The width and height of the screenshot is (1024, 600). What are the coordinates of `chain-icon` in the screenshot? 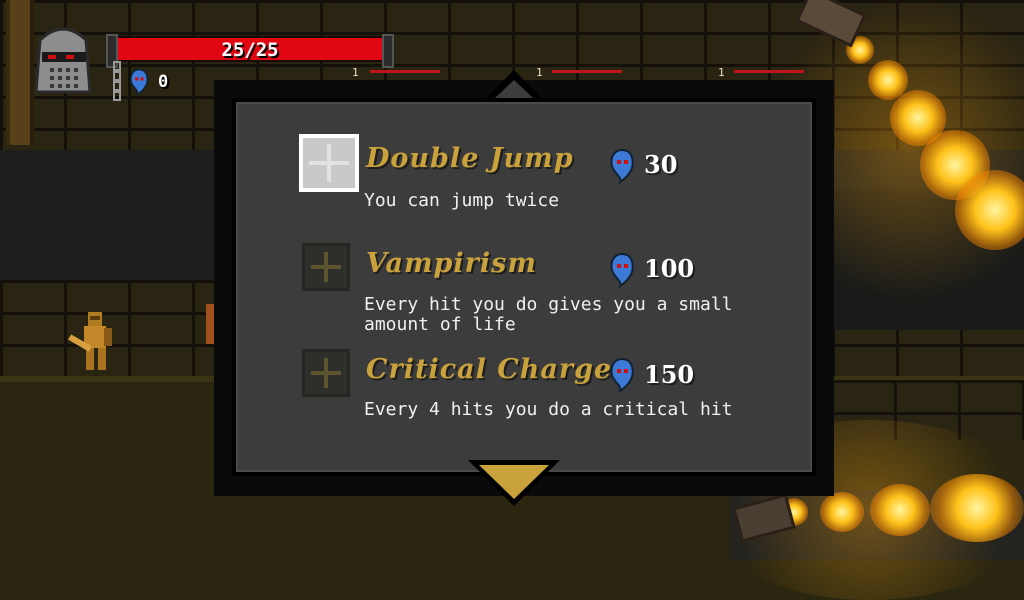 It's located at (117, 81).